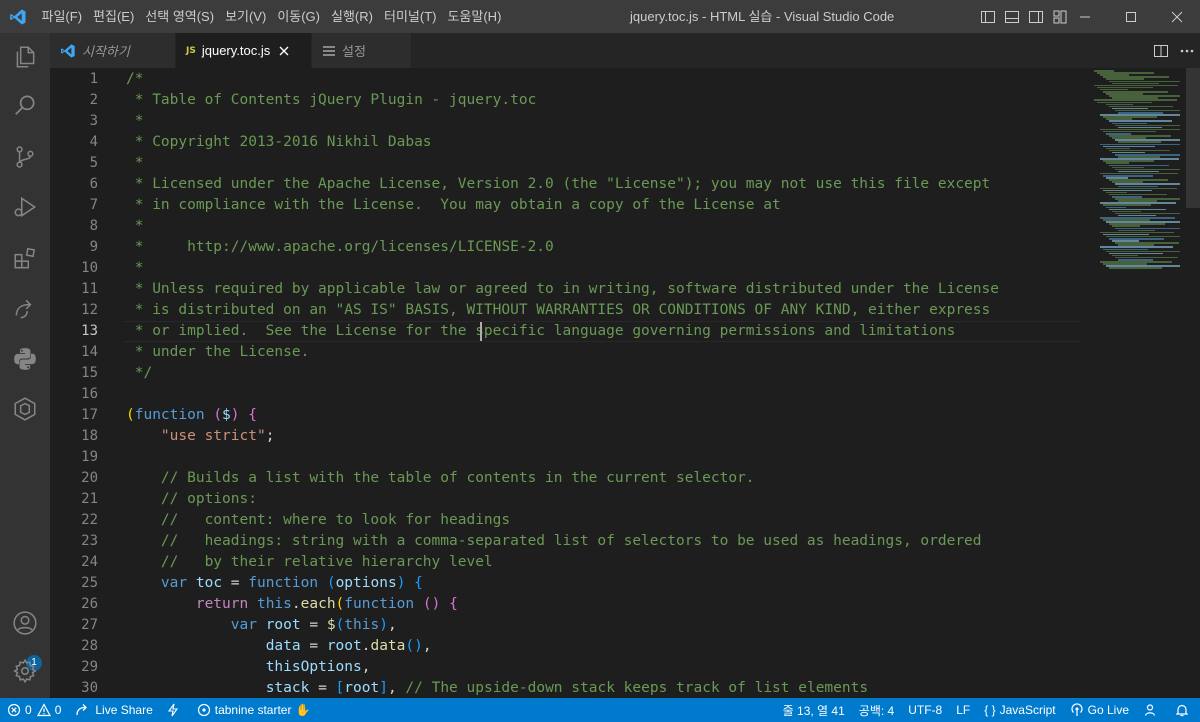 This screenshot has height=722, width=1200. I want to click on line-number: 6, so click(93, 184).